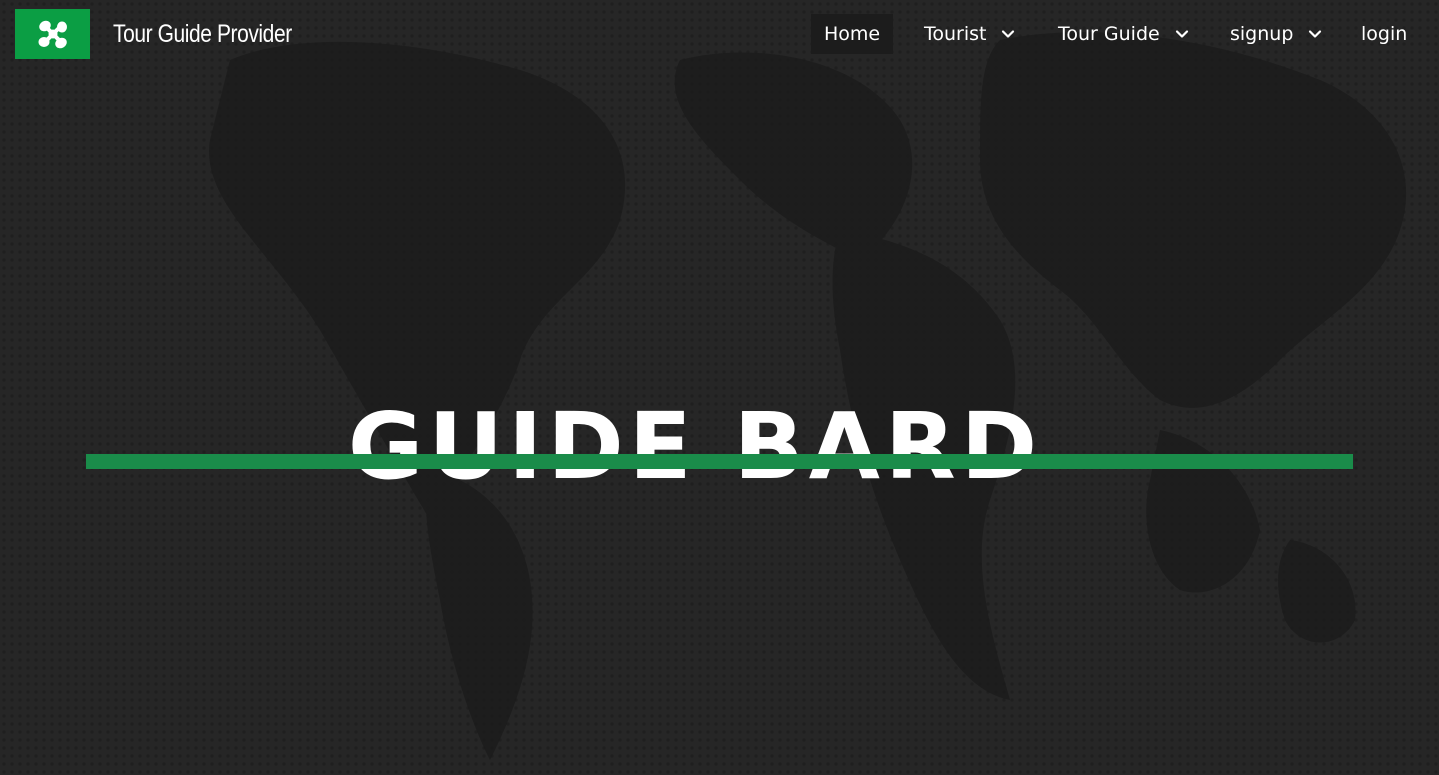 Image resolution: width=1439 pixels, height=775 pixels. I want to click on nav-tourist: Tourist, so click(970, 34).